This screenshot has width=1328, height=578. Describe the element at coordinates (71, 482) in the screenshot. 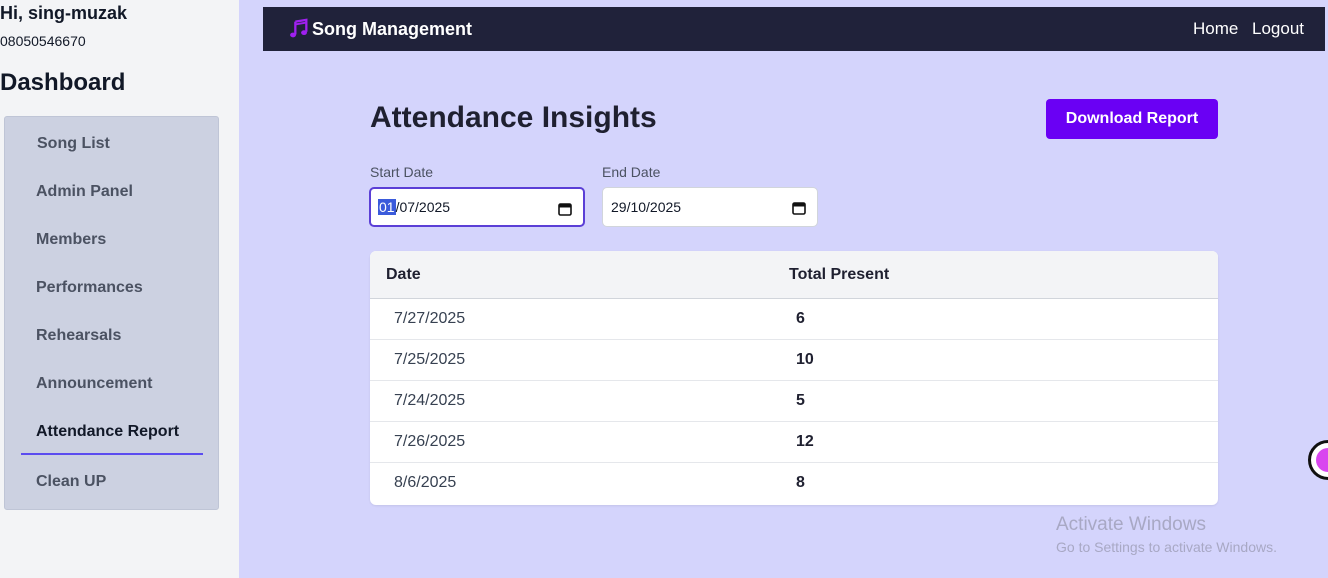

I see `sidebar-item-clean-up: Clean UP` at that location.